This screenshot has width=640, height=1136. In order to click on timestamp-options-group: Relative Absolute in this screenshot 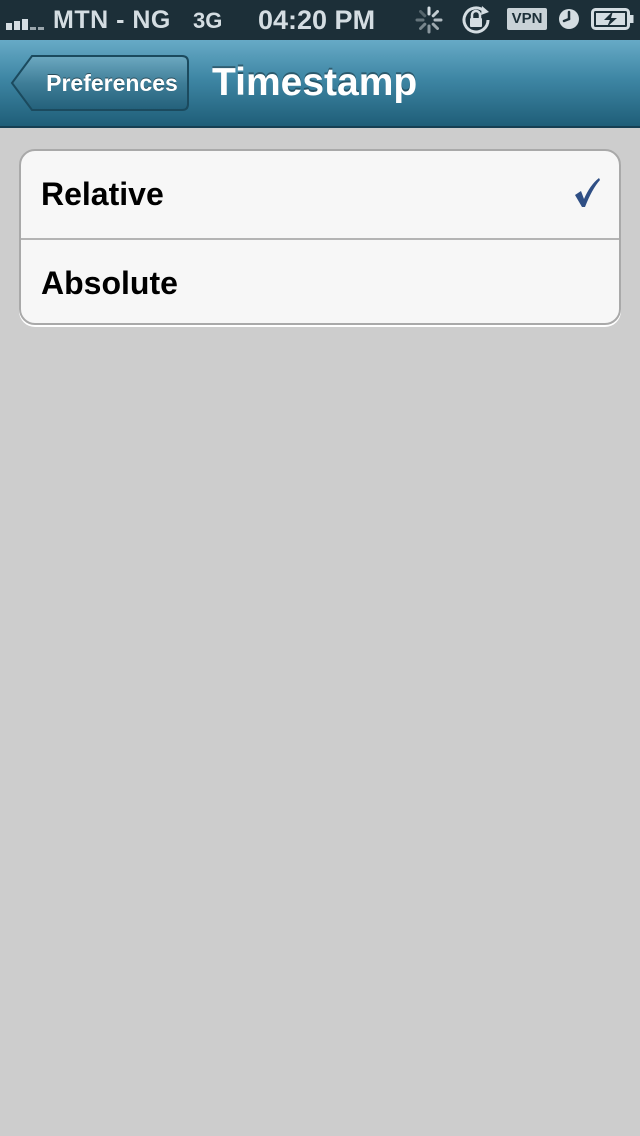, I will do `click(320, 237)`.